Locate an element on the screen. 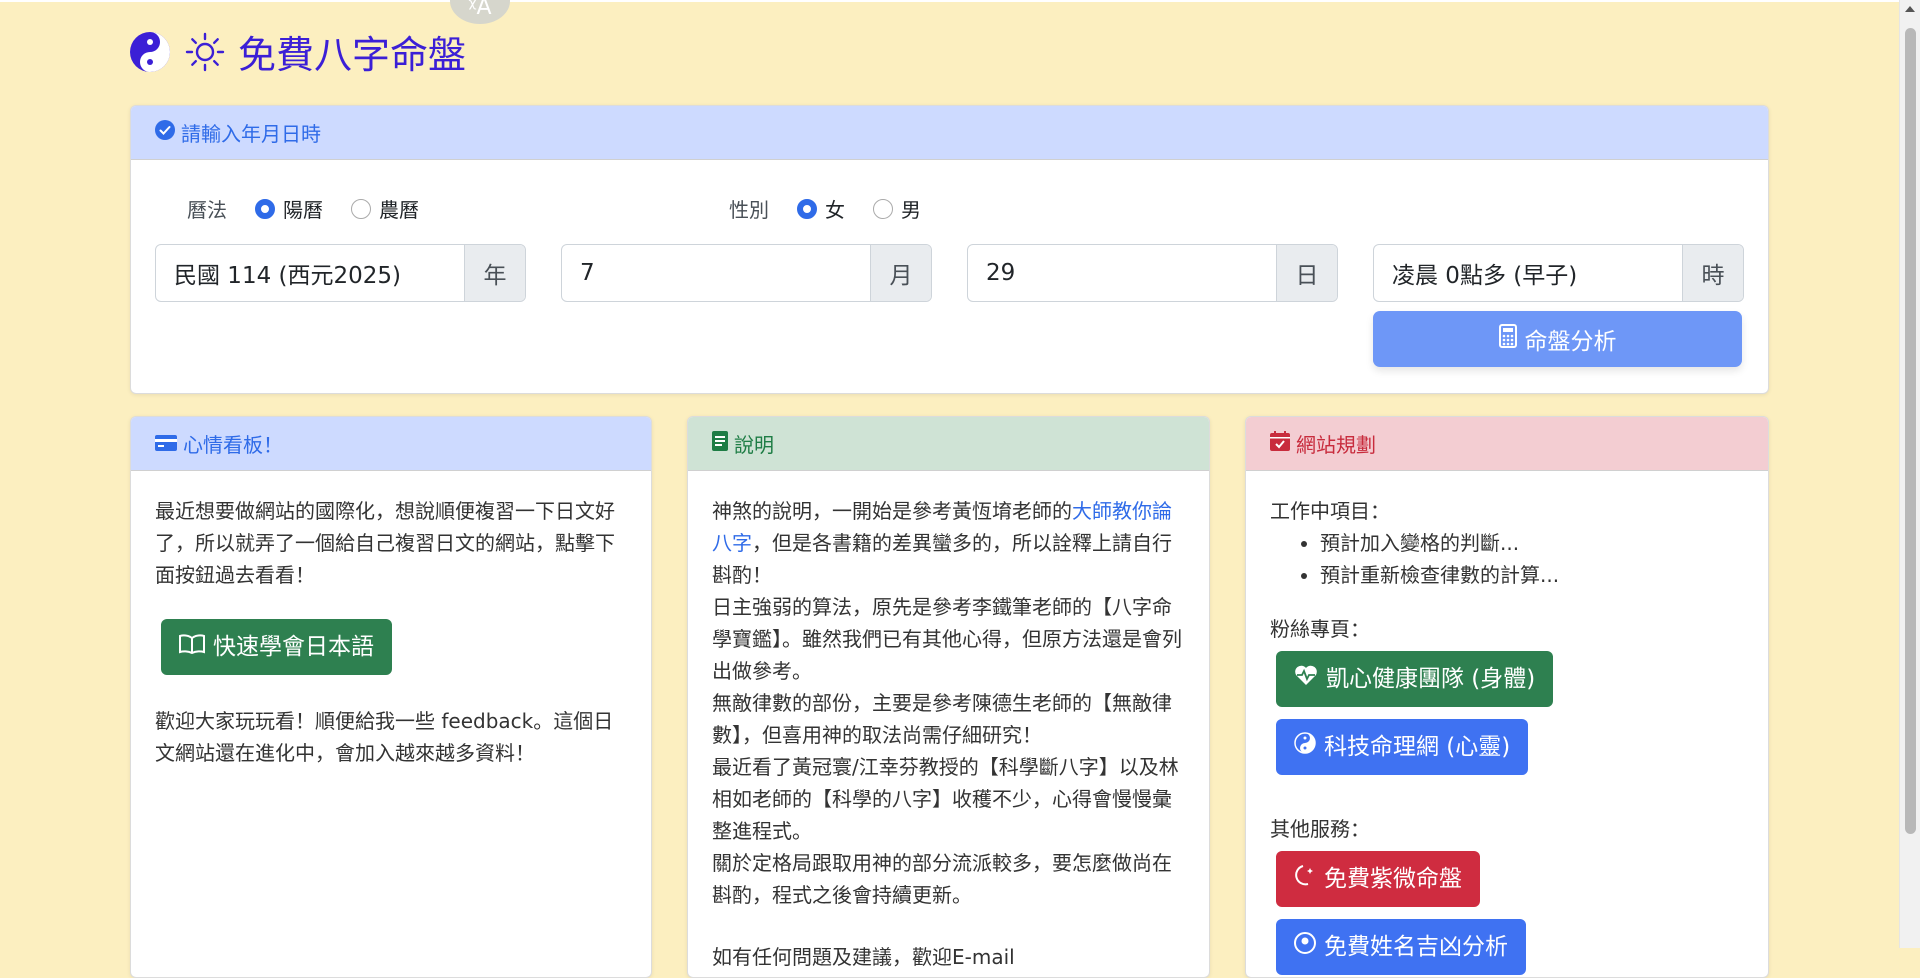 This screenshot has height=978, width=1920. check-circle-icon is located at coordinates (165, 132).